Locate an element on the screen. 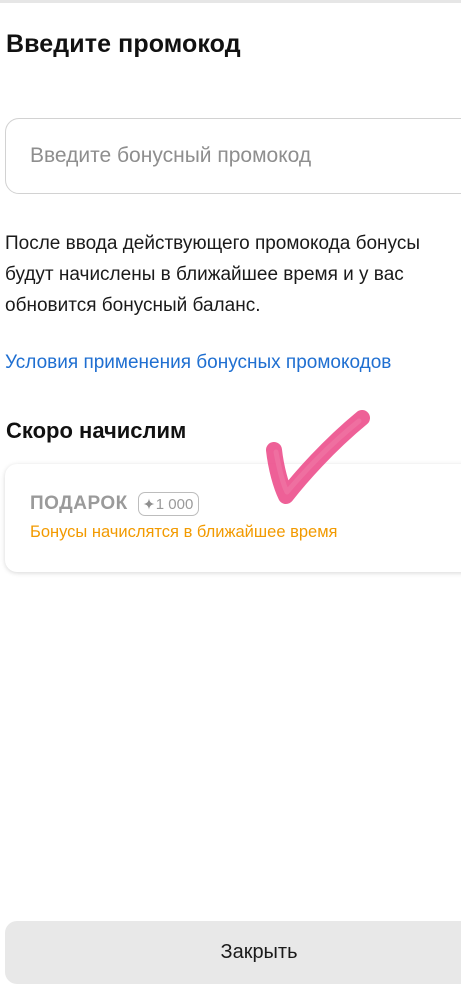 The width and height of the screenshot is (461, 1000). bonus-name: ПОДАРОК is located at coordinates (79, 503).